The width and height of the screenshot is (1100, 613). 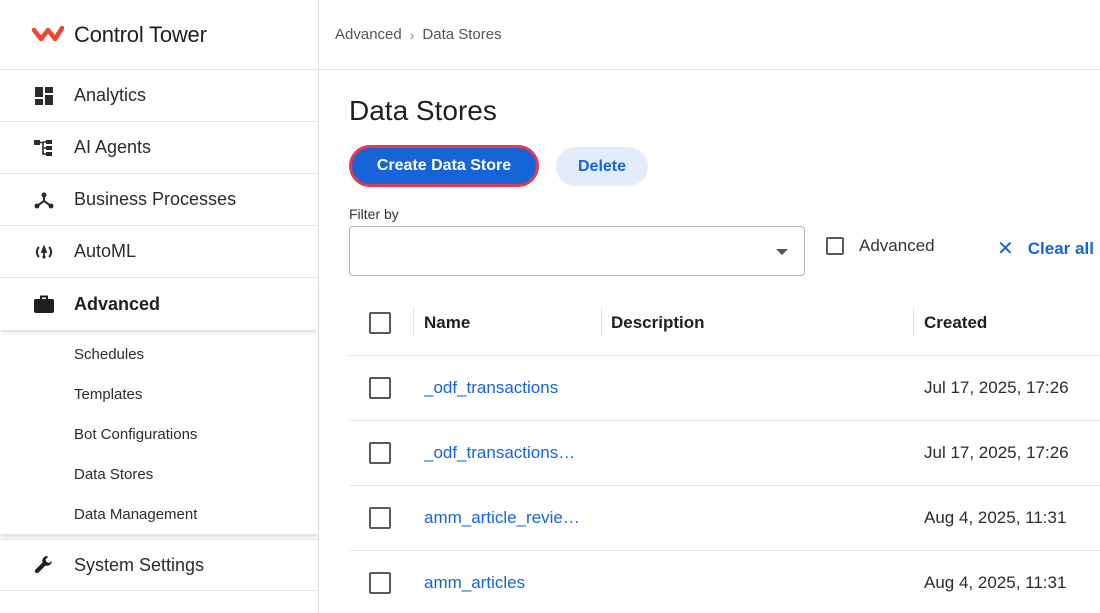 I want to click on data-store-link: _odf_transactions, so click(x=509, y=388).